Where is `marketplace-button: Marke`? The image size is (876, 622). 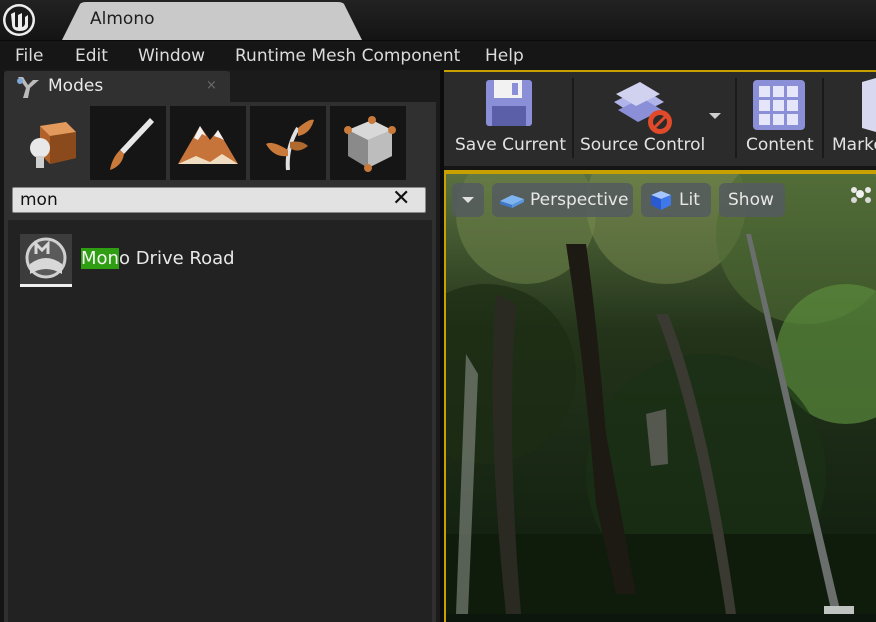
marketplace-button: Marke is located at coordinates (854, 145).